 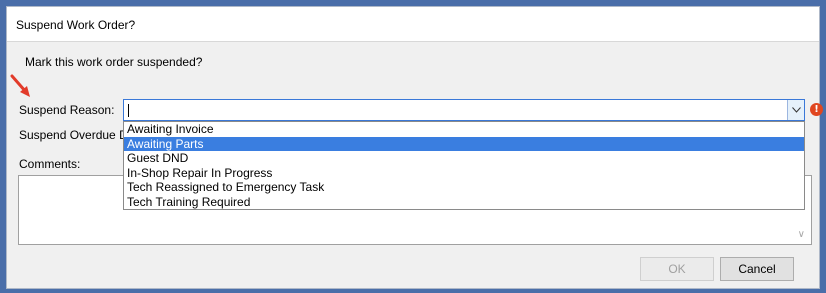 What do you see at coordinates (464, 143) in the screenshot?
I see `dropdown-option-highlighted: Awaiting Parts` at bounding box center [464, 143].